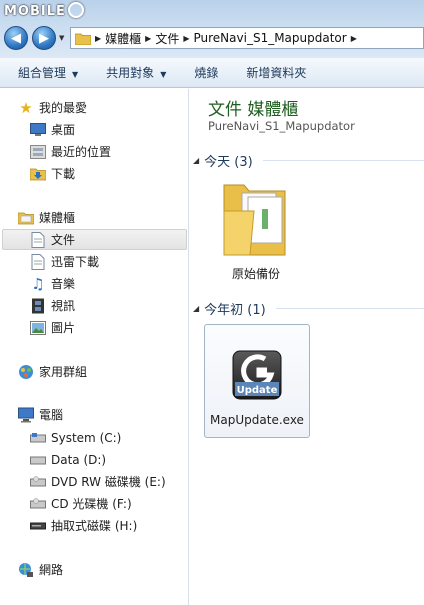  I want to click on nav-libraries-label: 媒體櫃, so click(57, 218).